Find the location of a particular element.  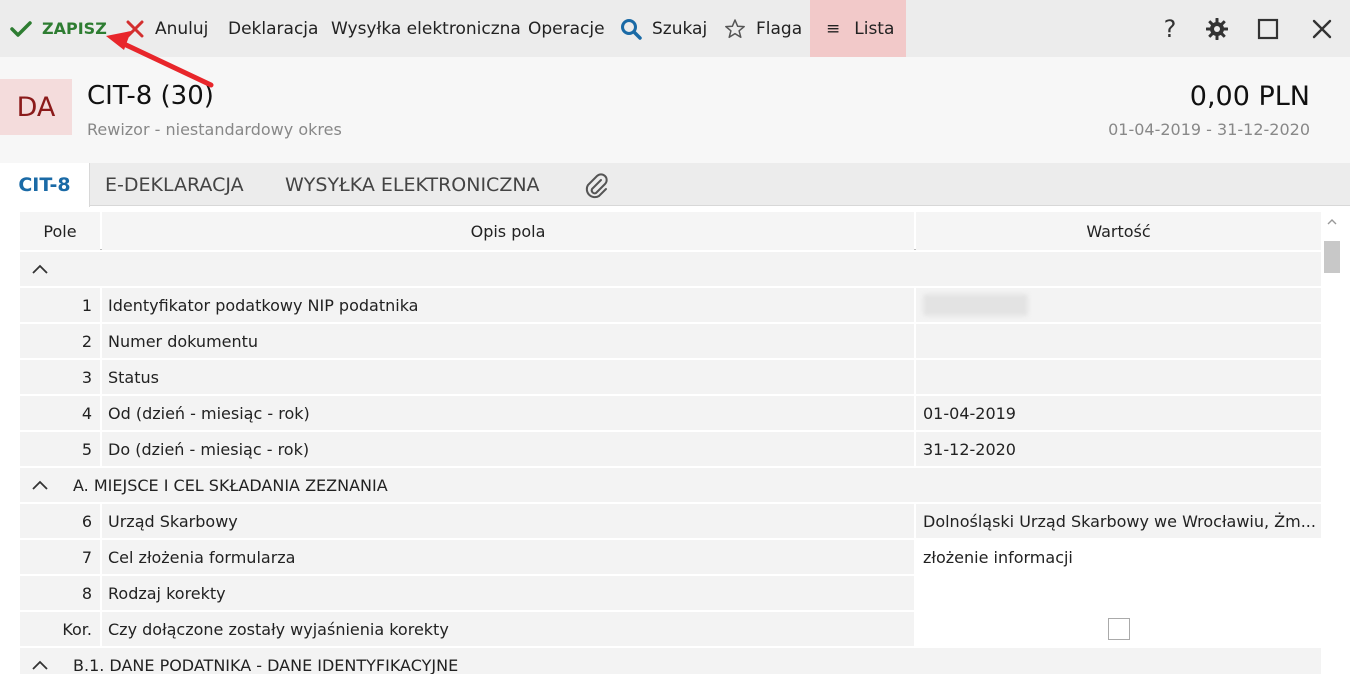

save-button: ZAPISZ is located at coordinates (58, 28).